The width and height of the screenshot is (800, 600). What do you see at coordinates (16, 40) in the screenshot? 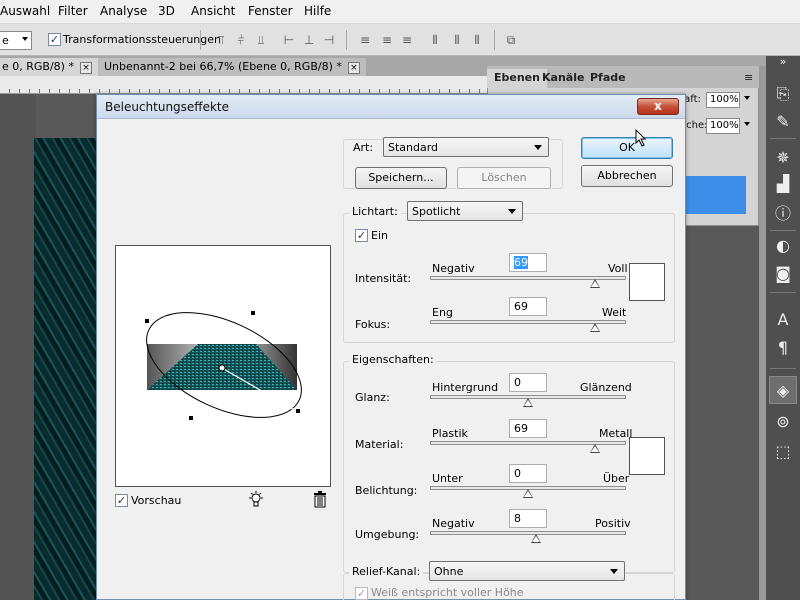
I see `options-combo: e` at bounding box center [16, 40].